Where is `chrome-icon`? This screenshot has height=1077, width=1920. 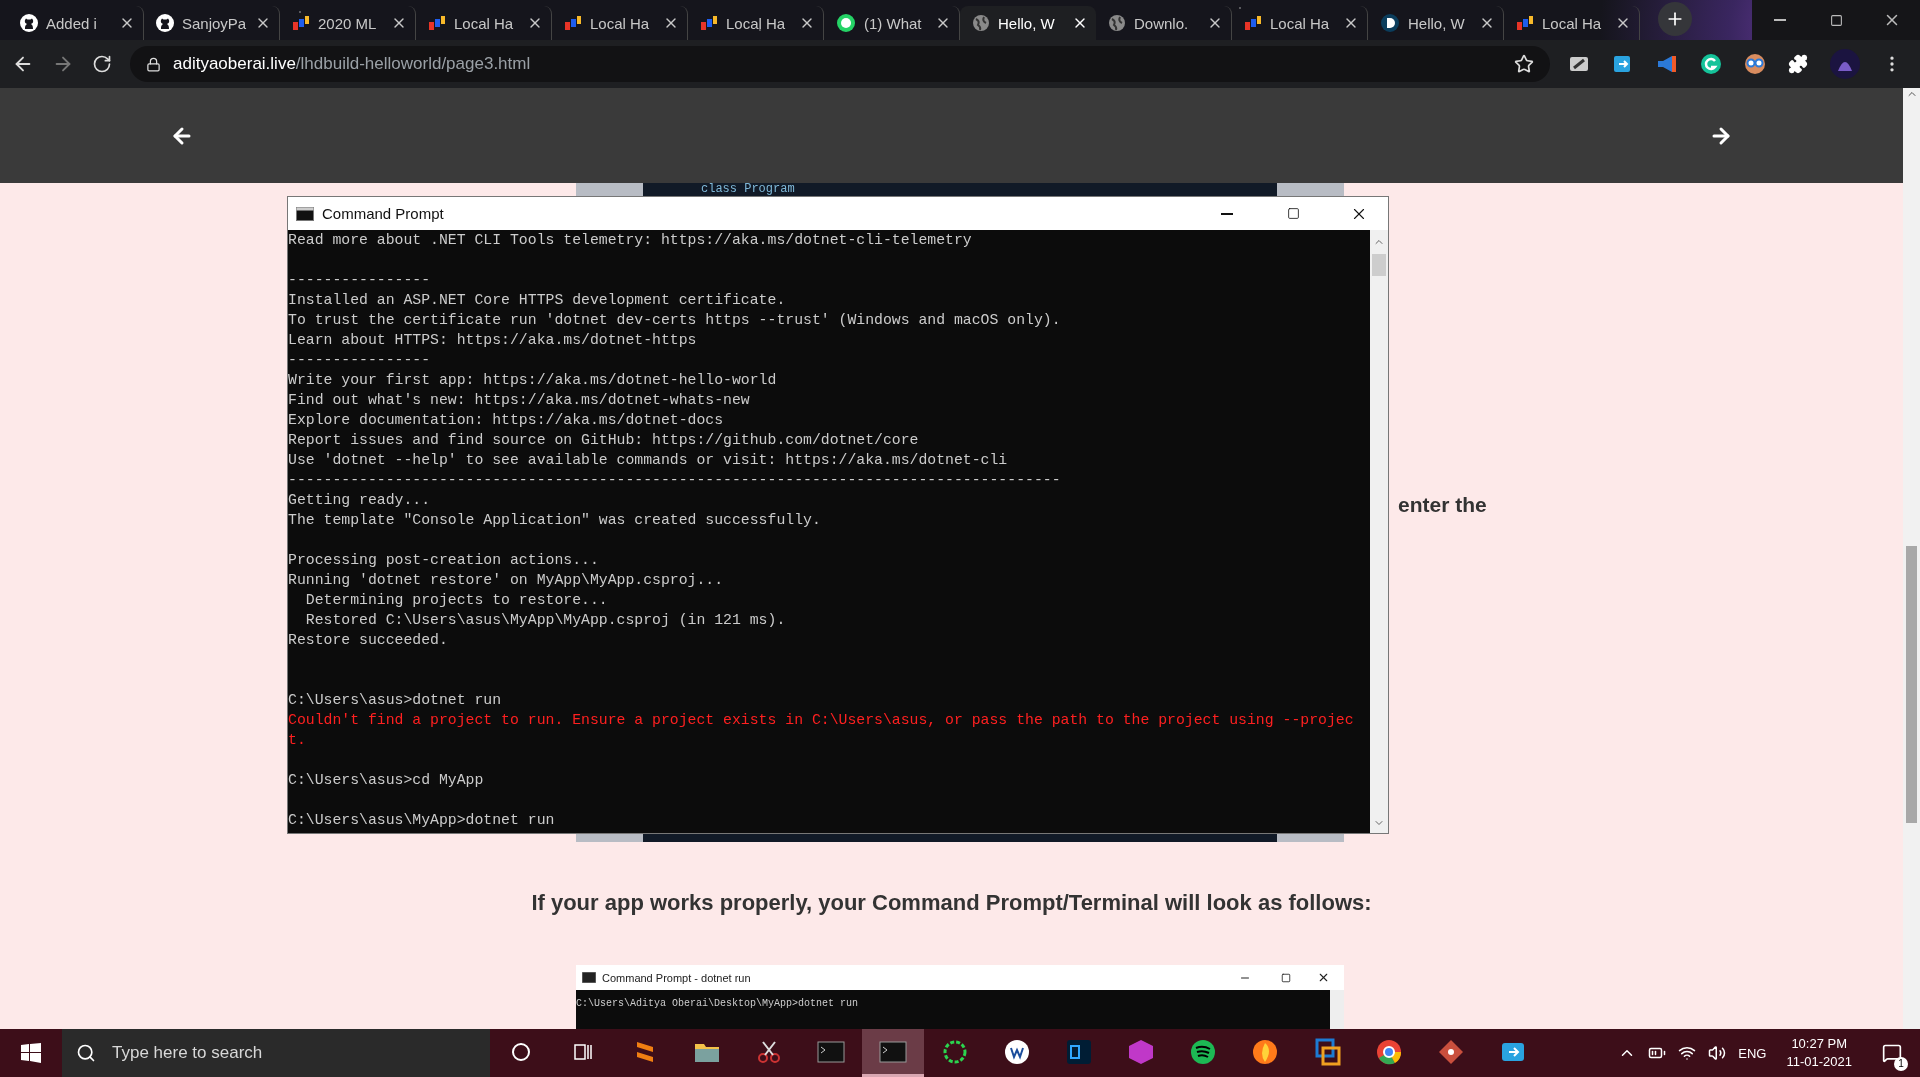
chrome-icon is located at coordinates (1389, 1051).